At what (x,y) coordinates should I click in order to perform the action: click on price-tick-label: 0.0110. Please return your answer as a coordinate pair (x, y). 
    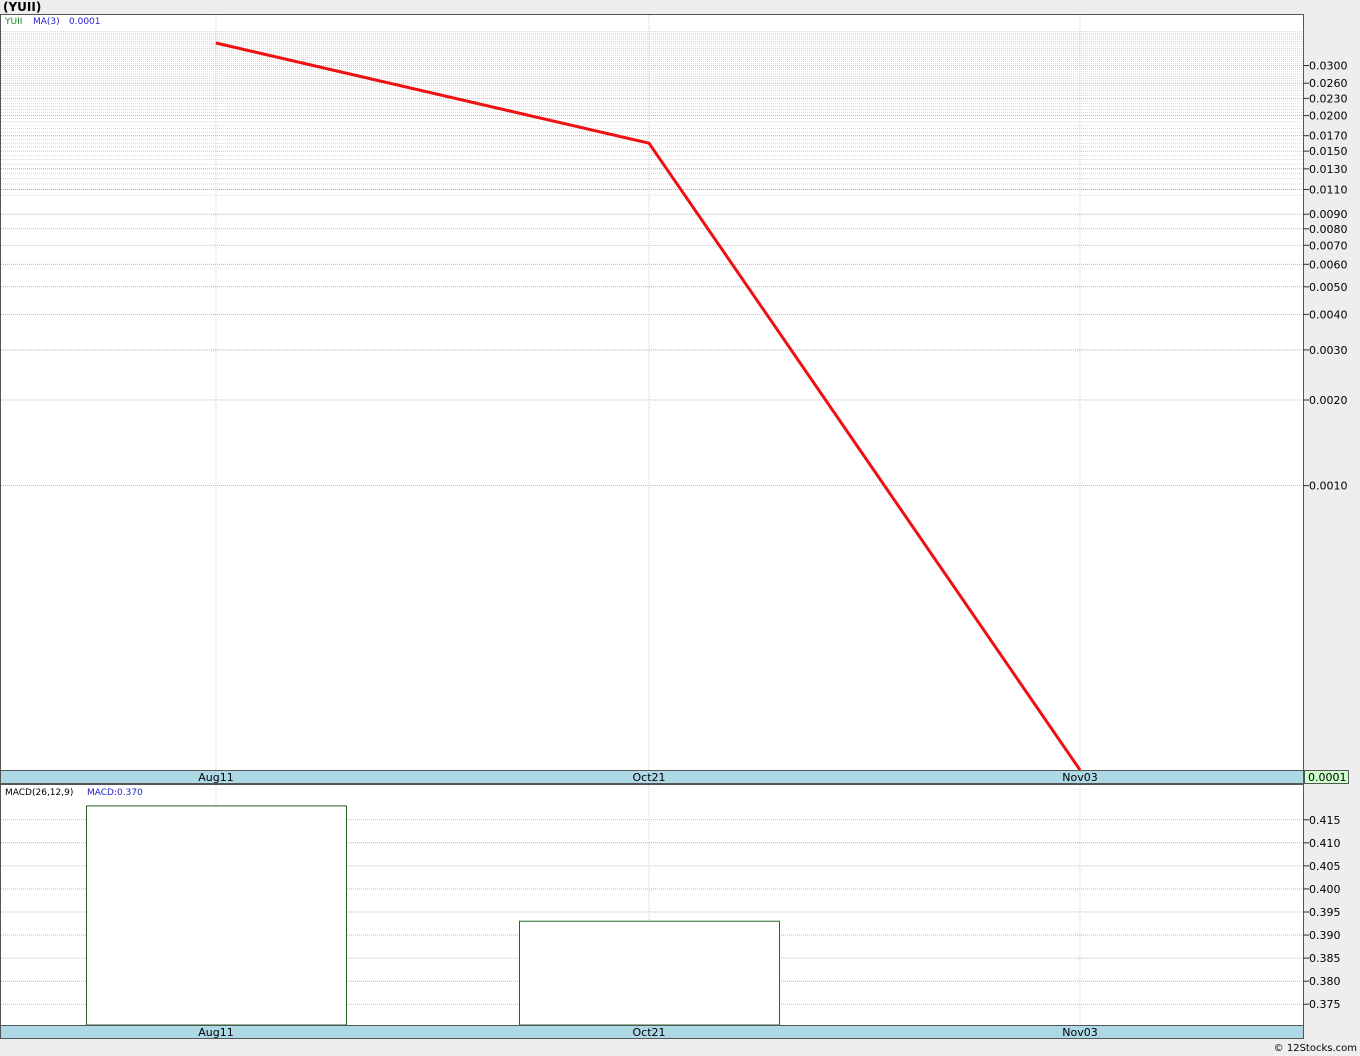
    Looking at the image, I should click on (1328, 189).